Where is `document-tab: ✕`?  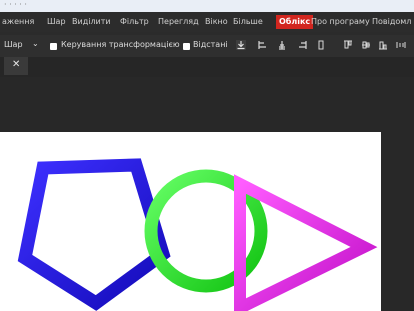
document-tab: ✕ is located at coordinates (16, 66).